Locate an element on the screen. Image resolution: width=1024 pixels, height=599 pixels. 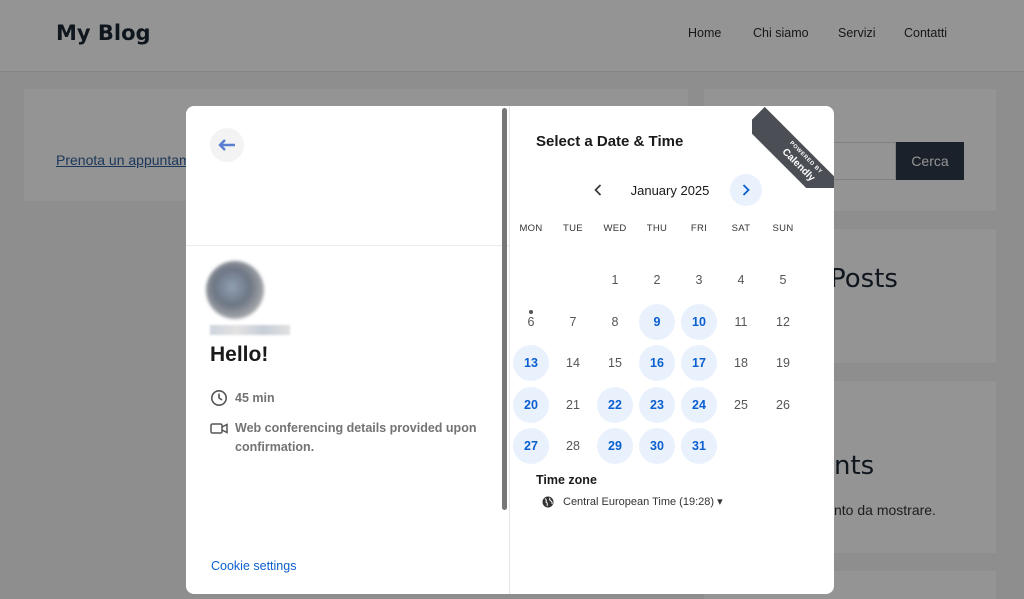
calendar-day-30: 30 is located at coordinates (657, 446).